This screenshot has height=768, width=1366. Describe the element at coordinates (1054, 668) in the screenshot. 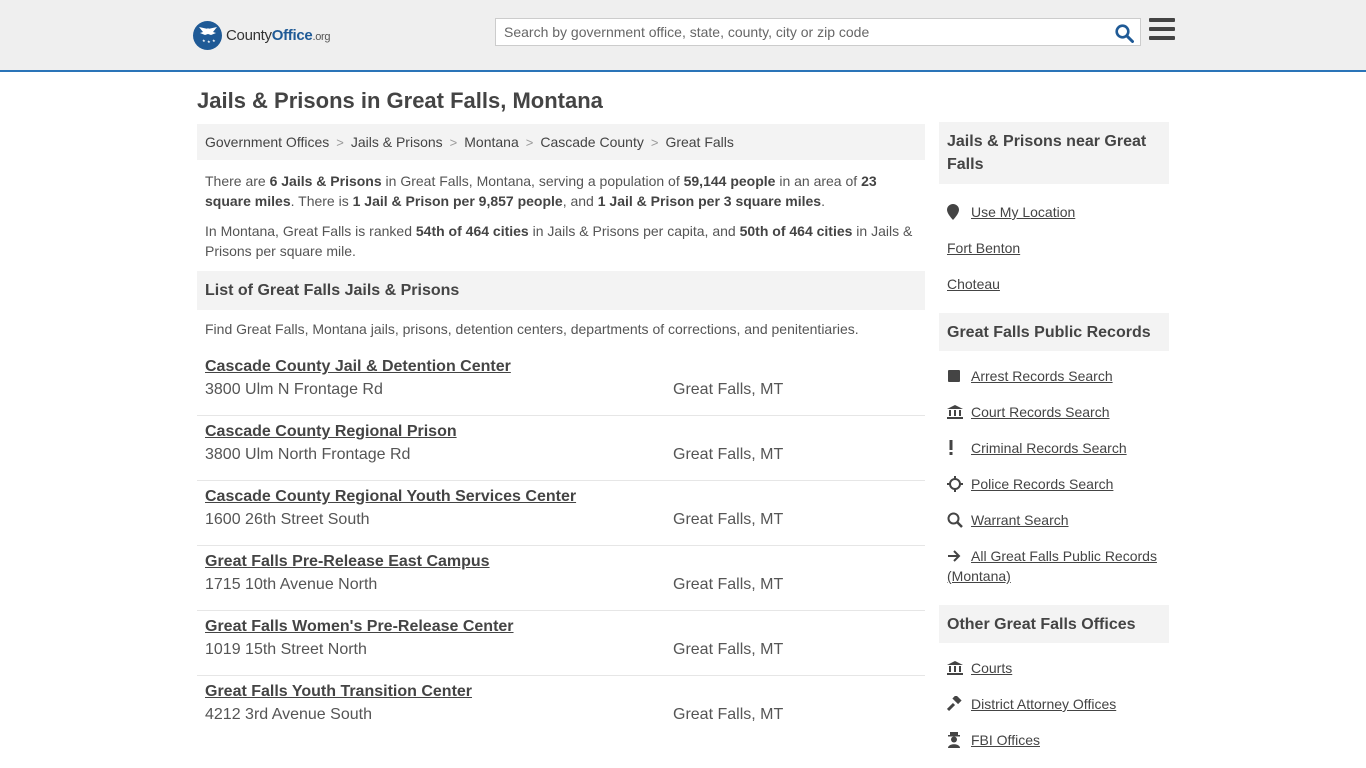

I see `sidebar-item-courts: Courts` at that location.